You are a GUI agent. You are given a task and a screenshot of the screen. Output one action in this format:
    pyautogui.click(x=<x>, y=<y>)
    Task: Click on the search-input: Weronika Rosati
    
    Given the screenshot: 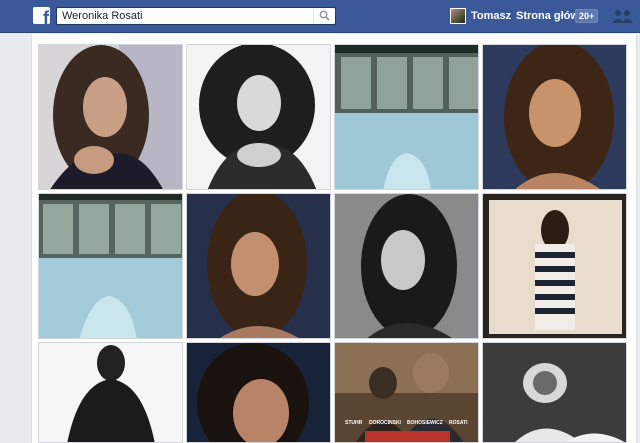 What is the action you would take?
    pyautogui.click(x=102, y=16)
    